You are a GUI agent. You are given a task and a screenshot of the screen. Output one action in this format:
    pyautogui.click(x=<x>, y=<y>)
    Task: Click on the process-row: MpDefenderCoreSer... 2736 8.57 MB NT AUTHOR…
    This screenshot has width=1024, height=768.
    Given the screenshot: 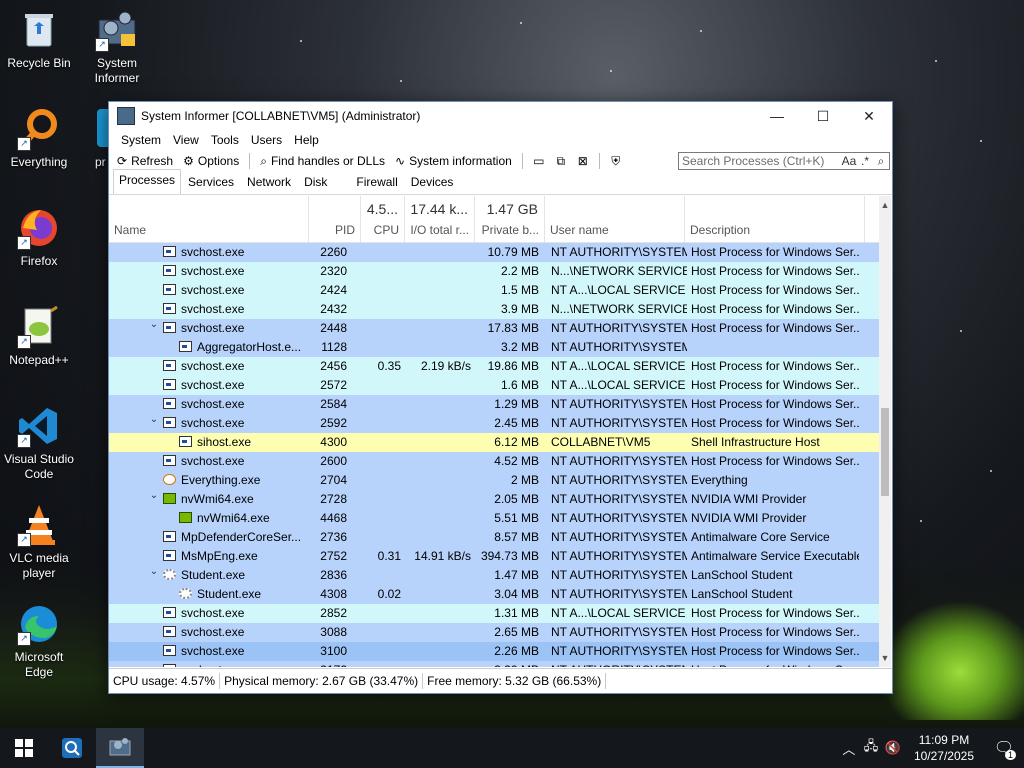 What is the action you would take?
    pyautogui.click(x=494, y=537)
    